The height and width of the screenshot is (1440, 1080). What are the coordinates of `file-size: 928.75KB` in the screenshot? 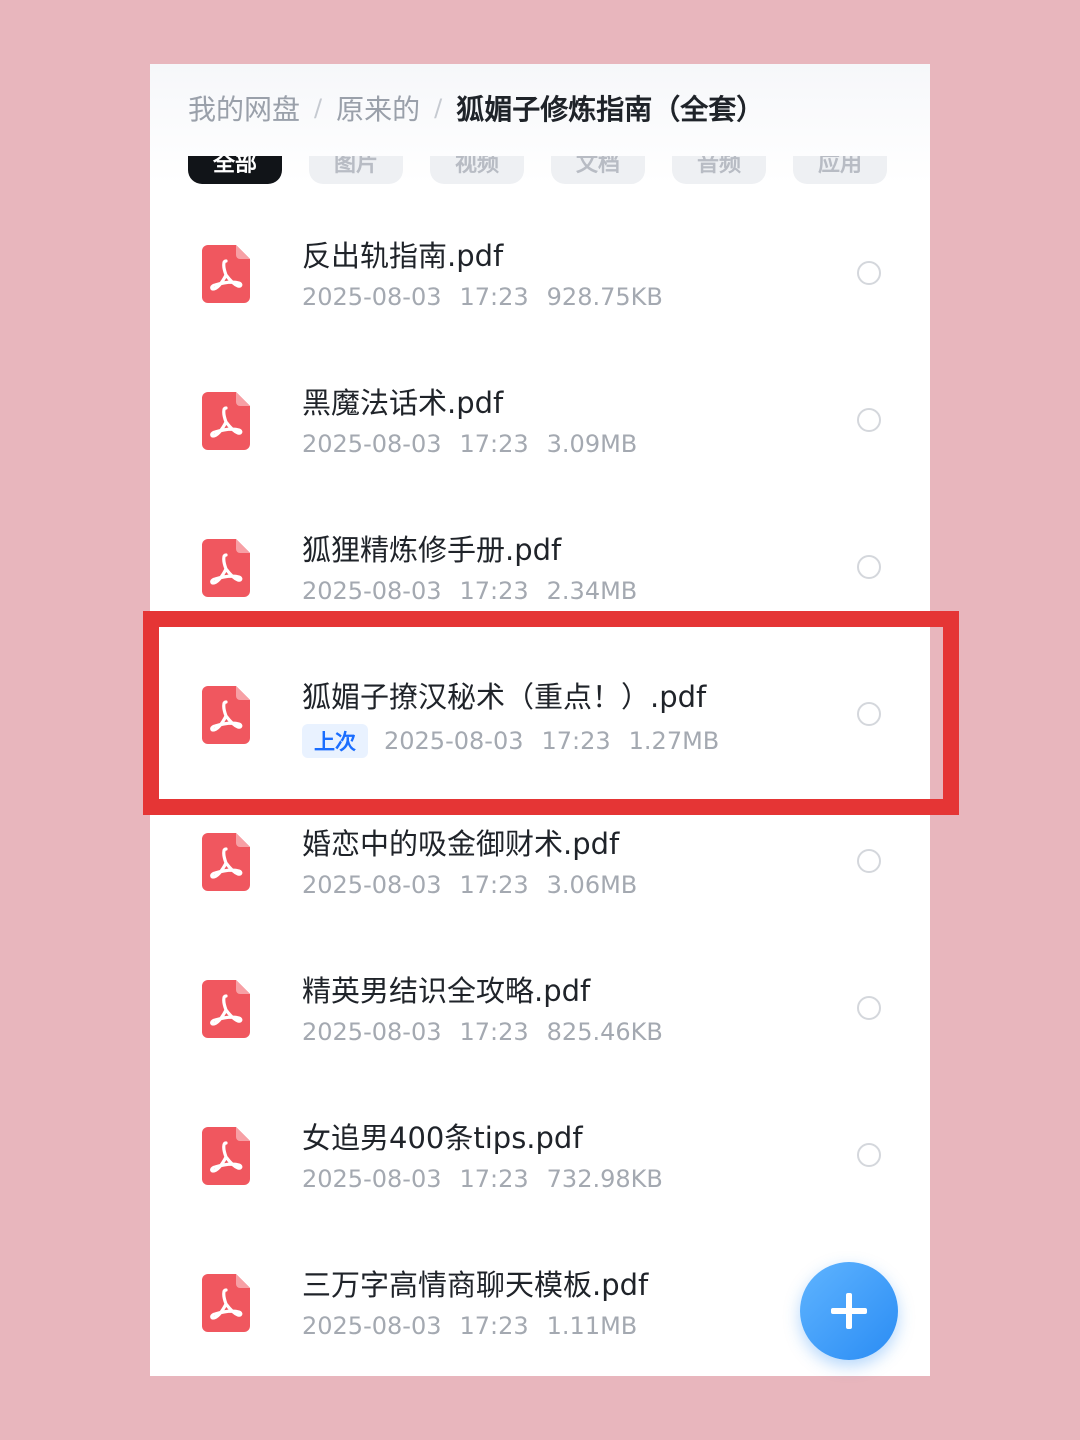 It's located at (604, 297).